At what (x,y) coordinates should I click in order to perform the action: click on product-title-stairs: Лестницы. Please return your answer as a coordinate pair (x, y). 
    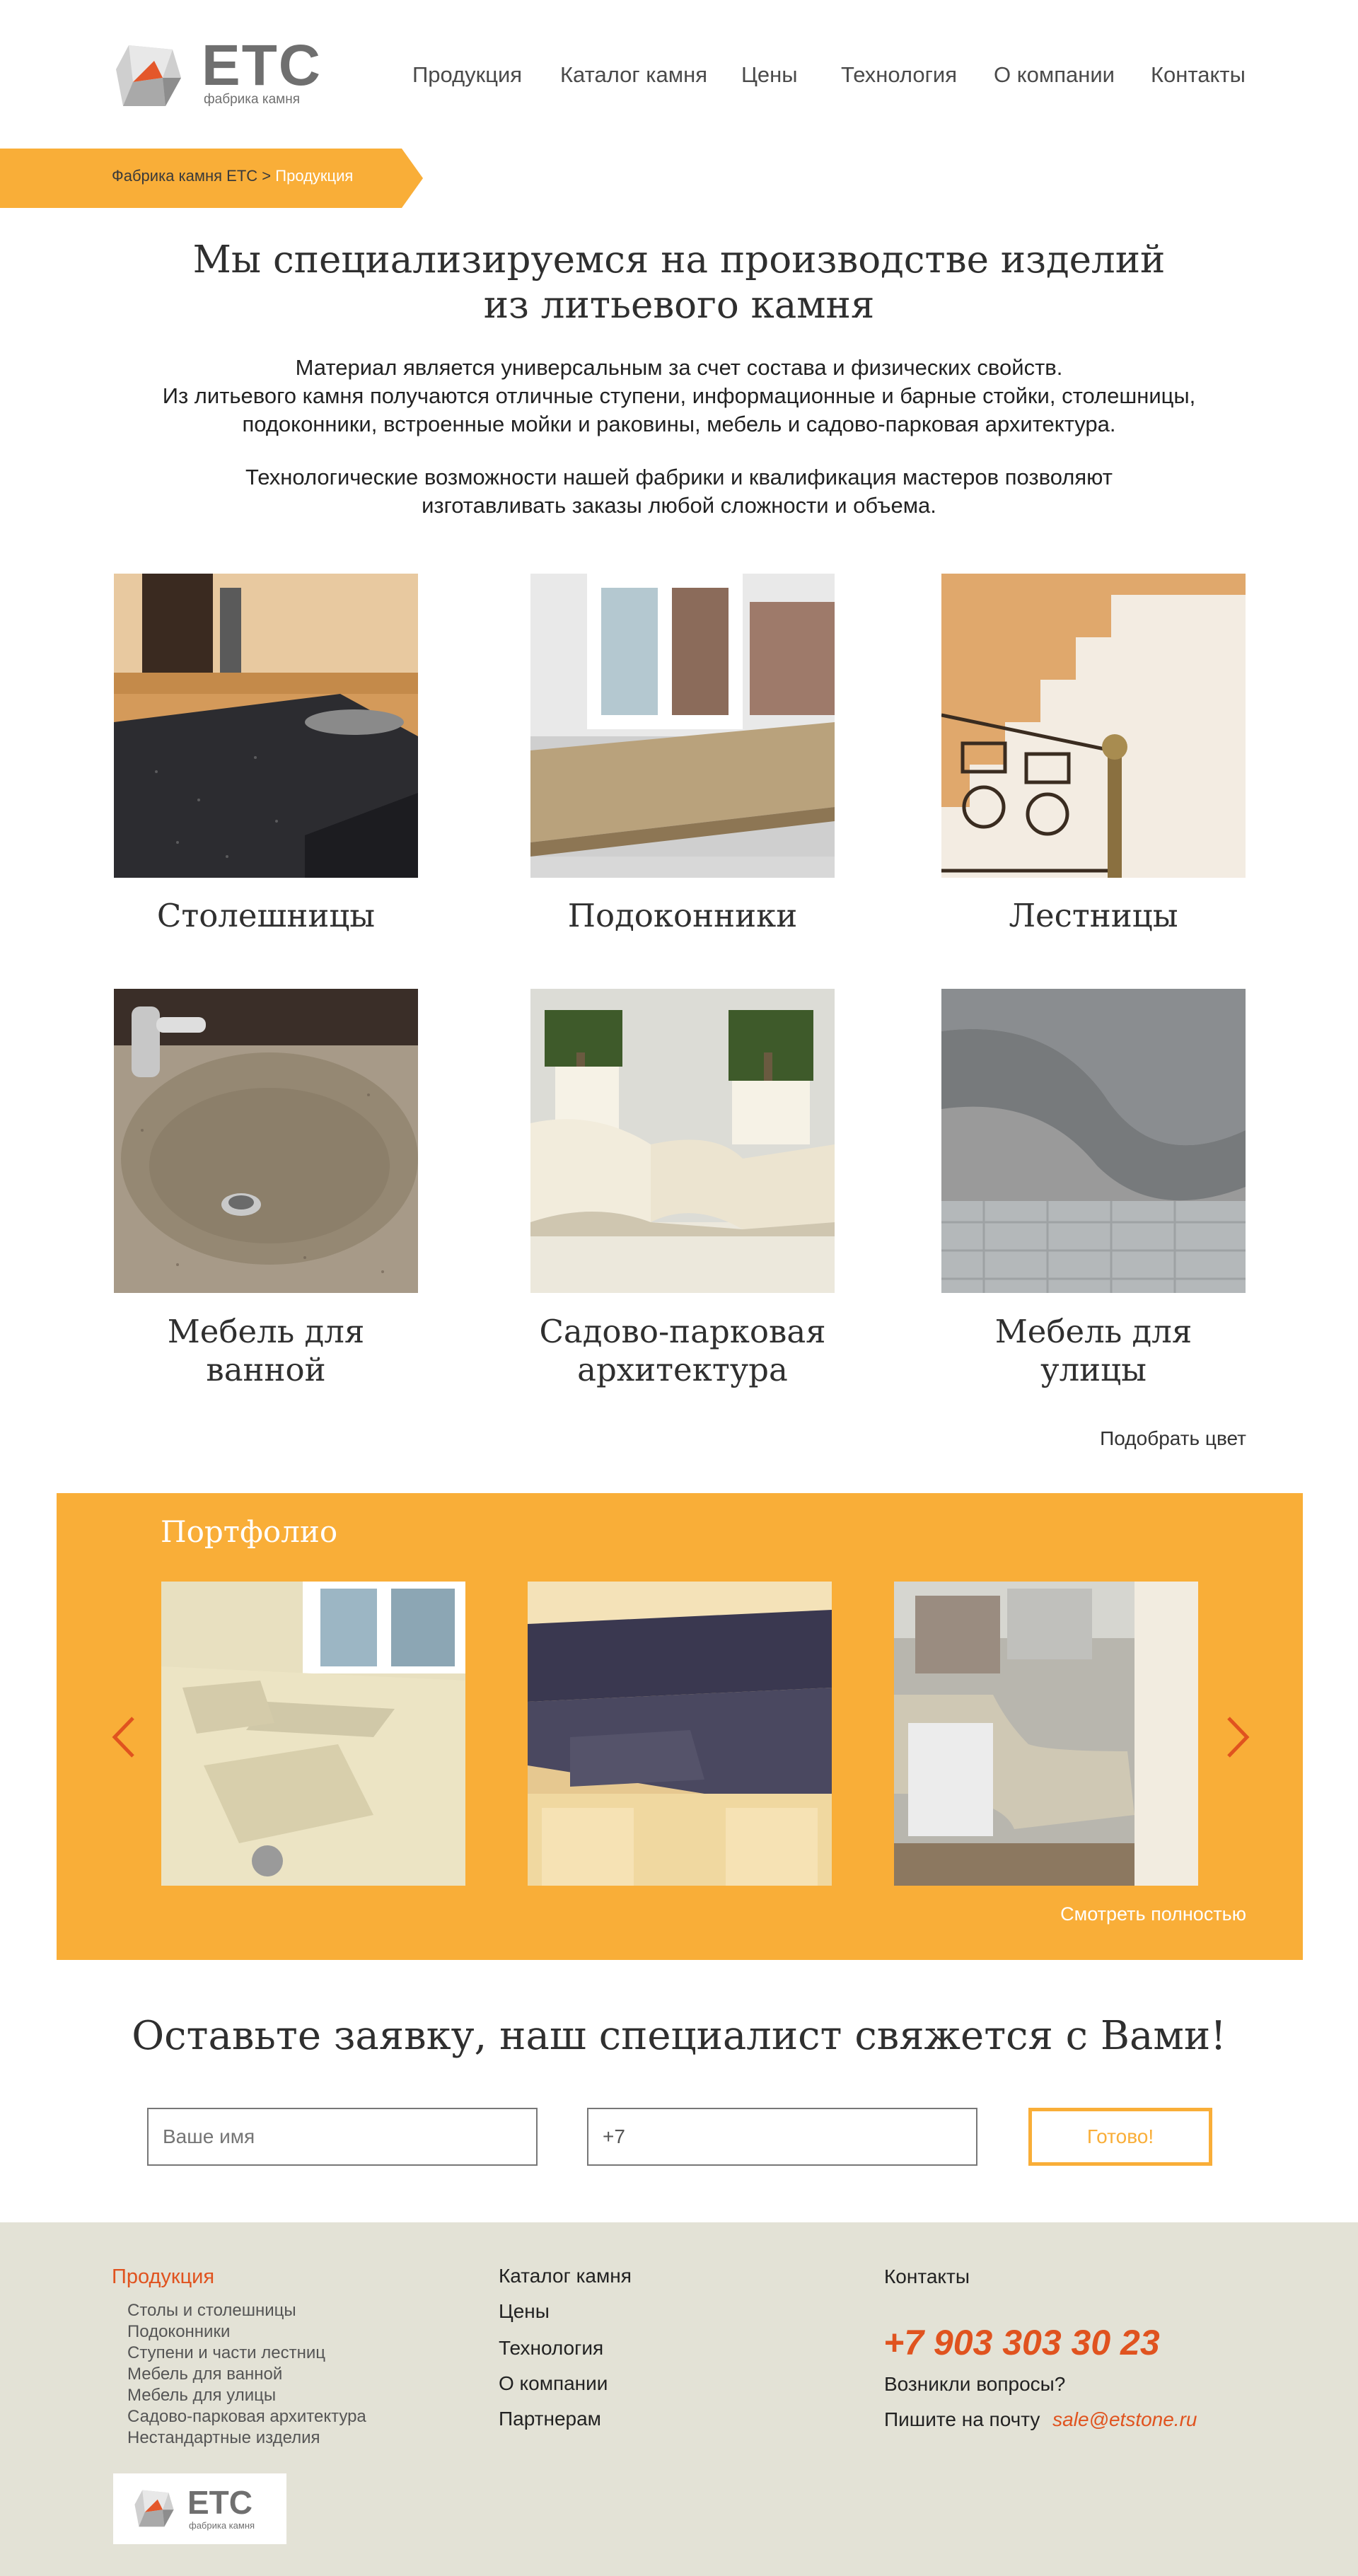
    Looking at the image, I should click on (1093, 916).